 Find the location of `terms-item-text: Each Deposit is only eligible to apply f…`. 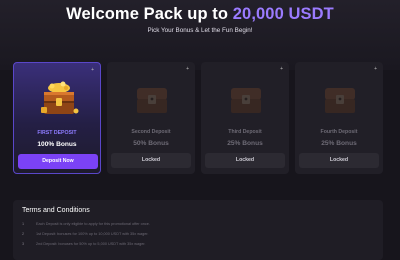

terms-item-text: Each Deposit is only eligible to apply f… is located at coordinates (93, 224).